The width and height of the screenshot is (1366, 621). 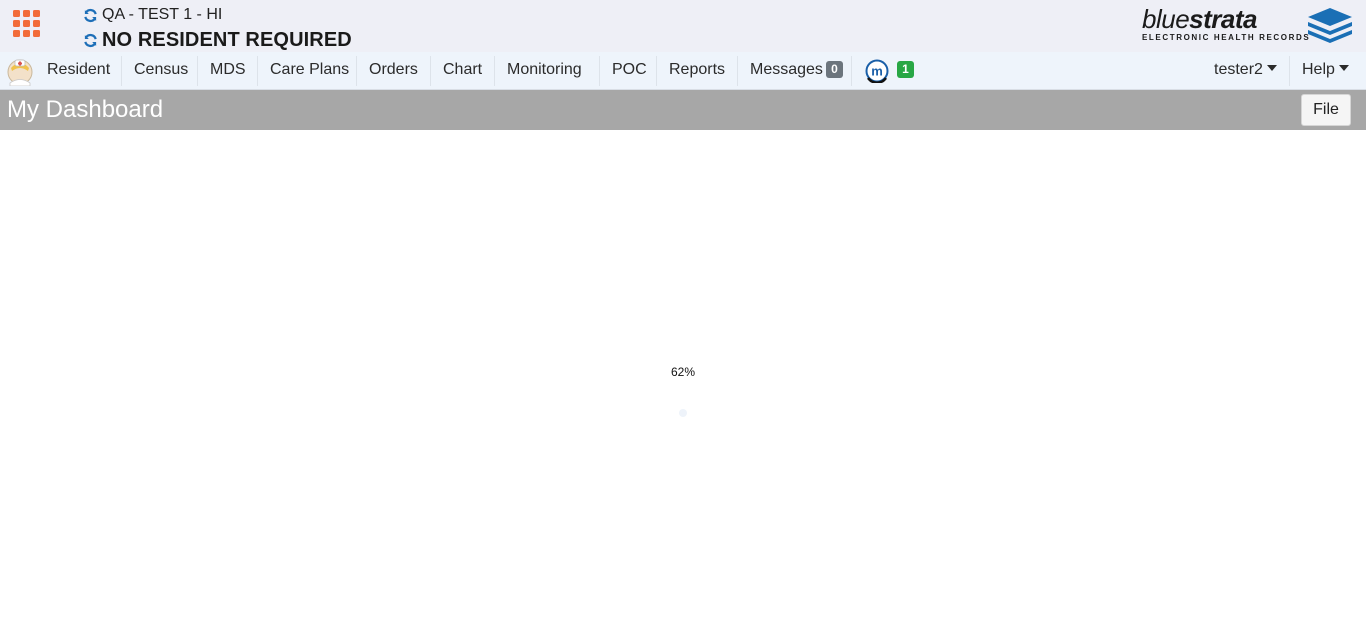 What do you see at coordinates (27, 24) in the screenshot?
I see `apps-grid-icon` at bounding box center [27, 24].